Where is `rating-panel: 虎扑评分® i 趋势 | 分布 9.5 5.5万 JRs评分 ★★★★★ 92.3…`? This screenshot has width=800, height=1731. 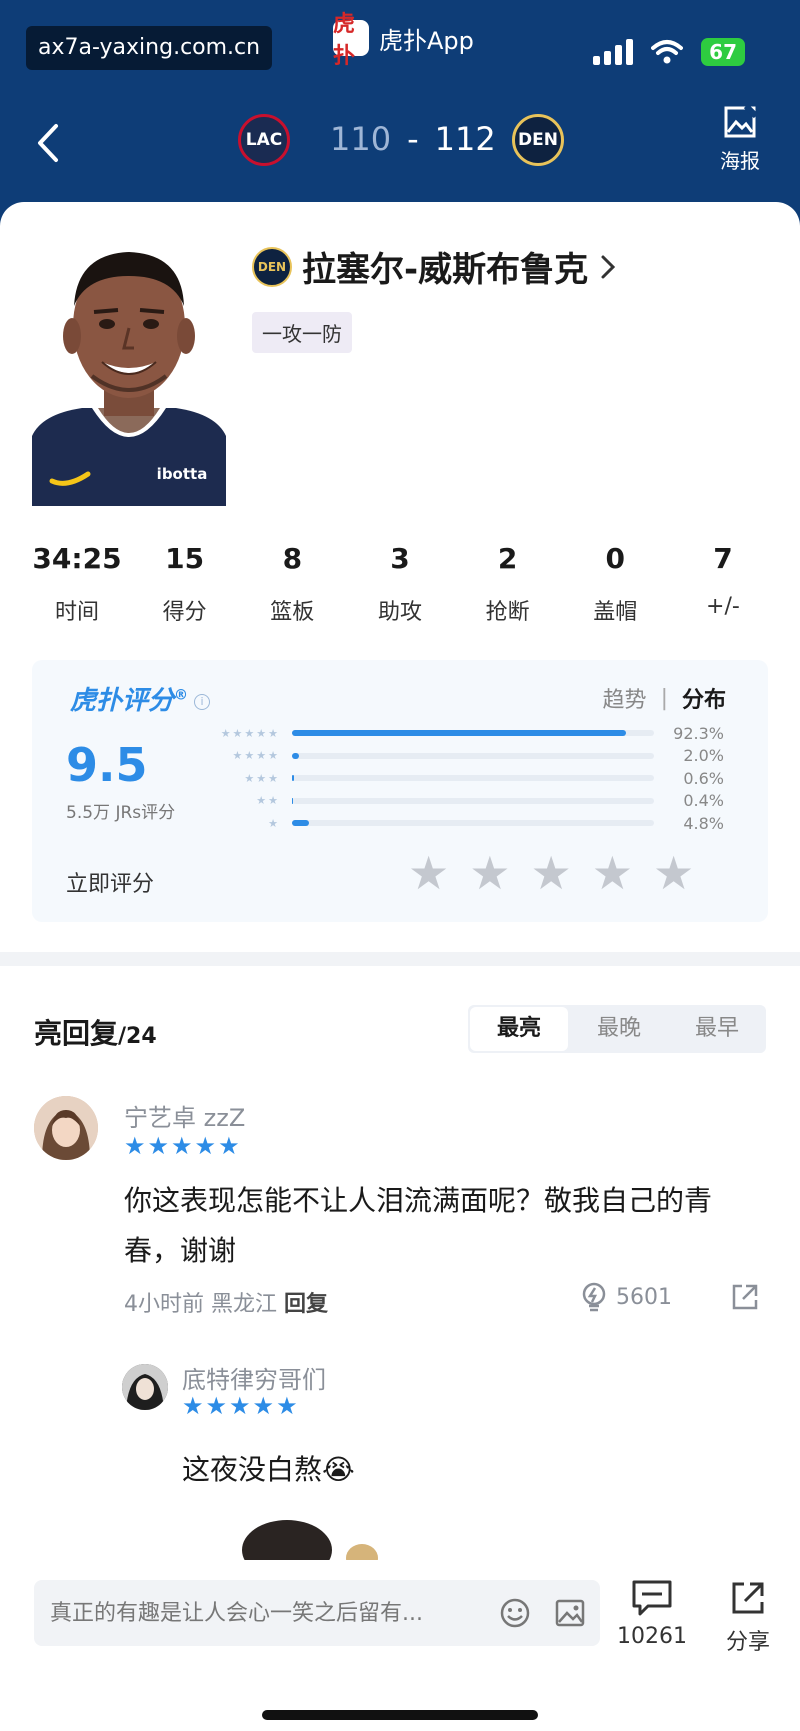
rating-panel: 虎扑评分® i 趋势 | 分布 9.5 5.5万 JRs评分 ★★★★★ 92.3… is located at coordinates (400, 791).